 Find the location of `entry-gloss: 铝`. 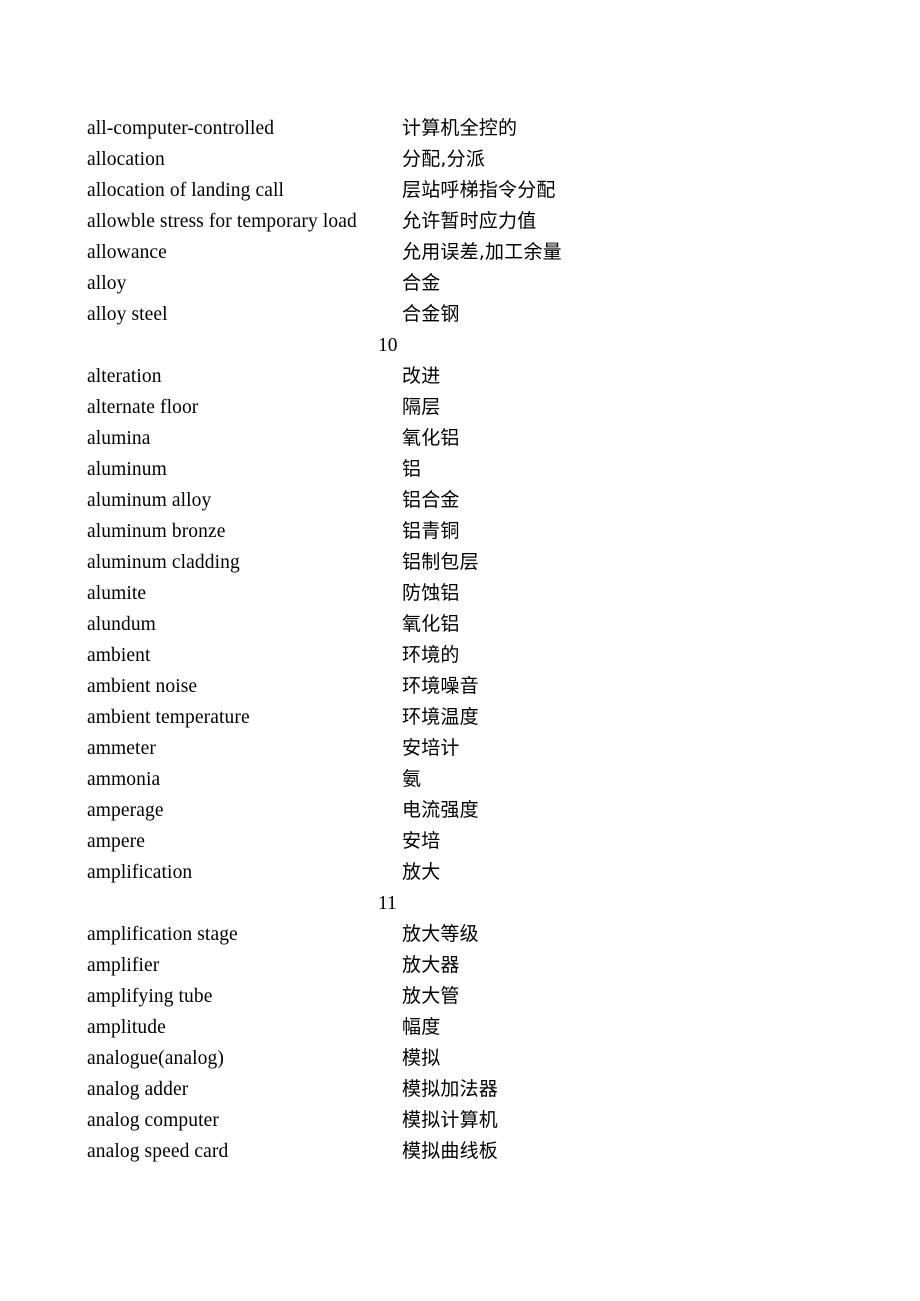

entry-gloss: 铝 is located at coordinates (412, 469).